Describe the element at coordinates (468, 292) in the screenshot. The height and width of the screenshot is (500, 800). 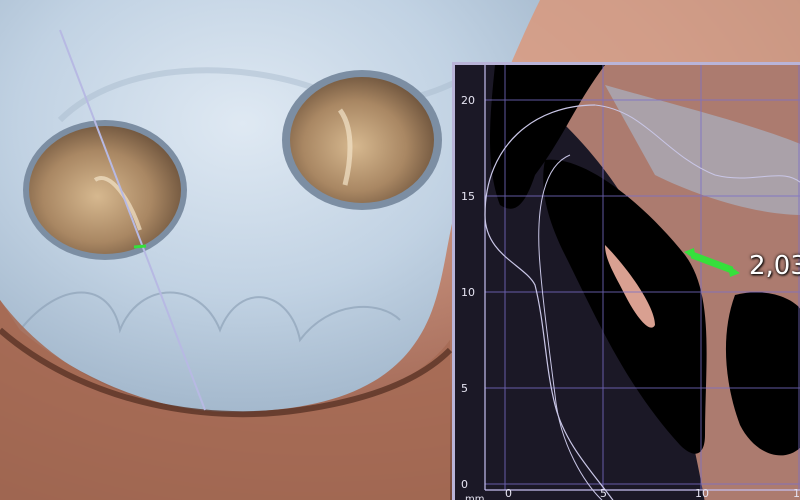
I see `y-tick-10: 10` at that location.